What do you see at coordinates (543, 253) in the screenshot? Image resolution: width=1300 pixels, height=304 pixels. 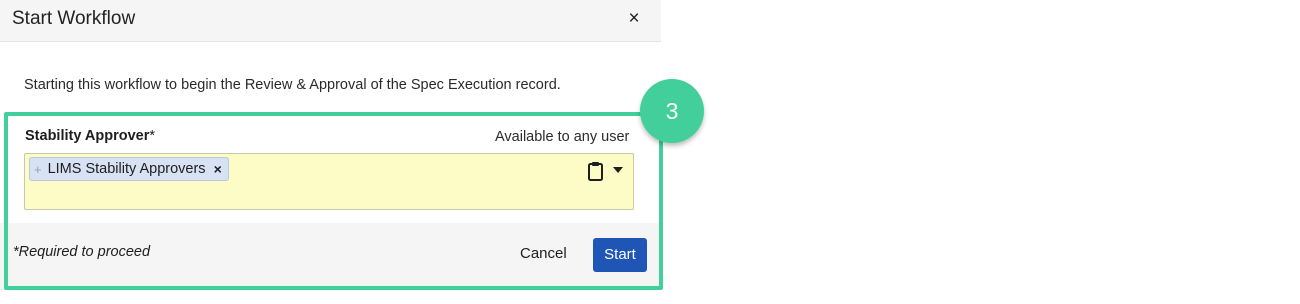 I see `cancel-button: Cancel` at bounding box center [543, 253].